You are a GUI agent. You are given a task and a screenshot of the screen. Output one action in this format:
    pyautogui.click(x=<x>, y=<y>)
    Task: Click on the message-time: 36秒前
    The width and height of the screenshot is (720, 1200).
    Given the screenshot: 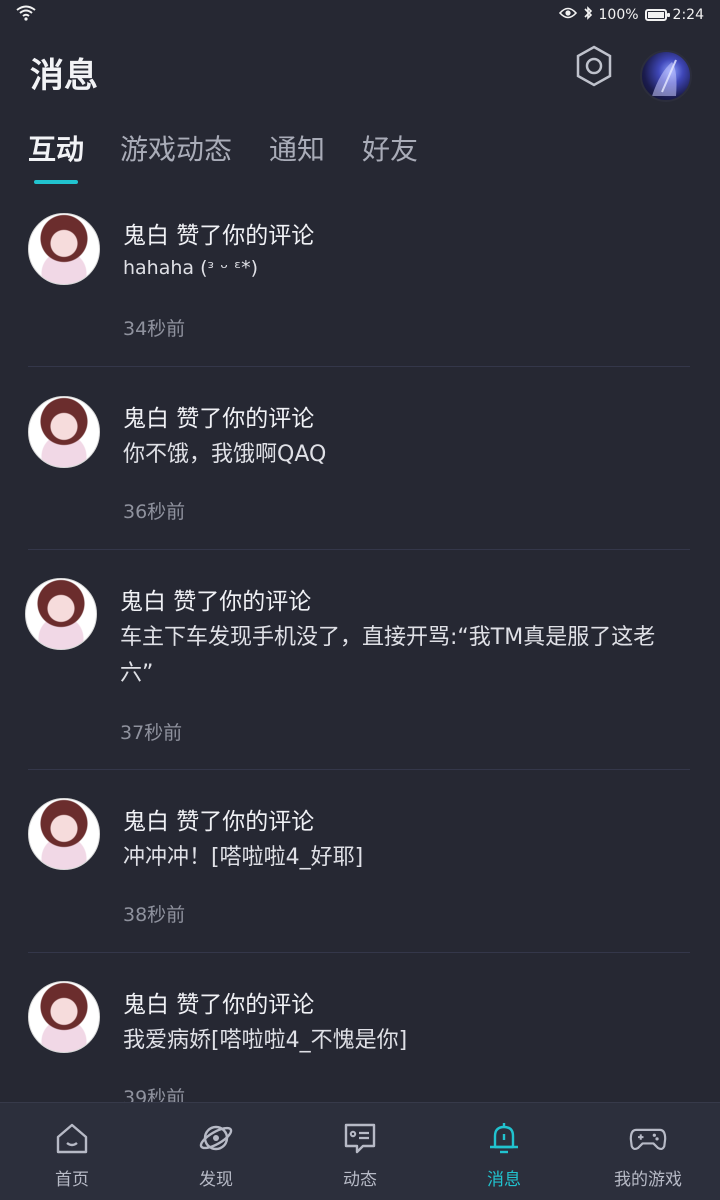 What is the action you would take?
    pyautogui.click(x=154, y=512)
    